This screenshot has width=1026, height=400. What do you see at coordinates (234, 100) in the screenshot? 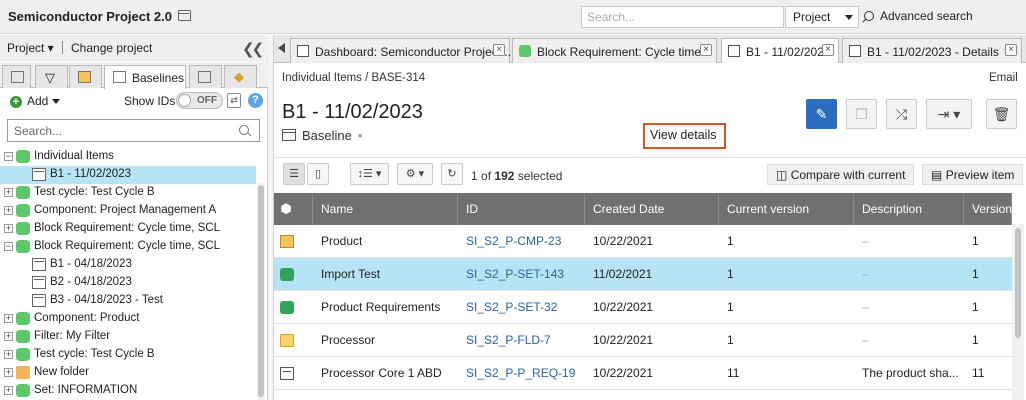
I see `swap-icon: ⇄` at bounding box center [234, 100].